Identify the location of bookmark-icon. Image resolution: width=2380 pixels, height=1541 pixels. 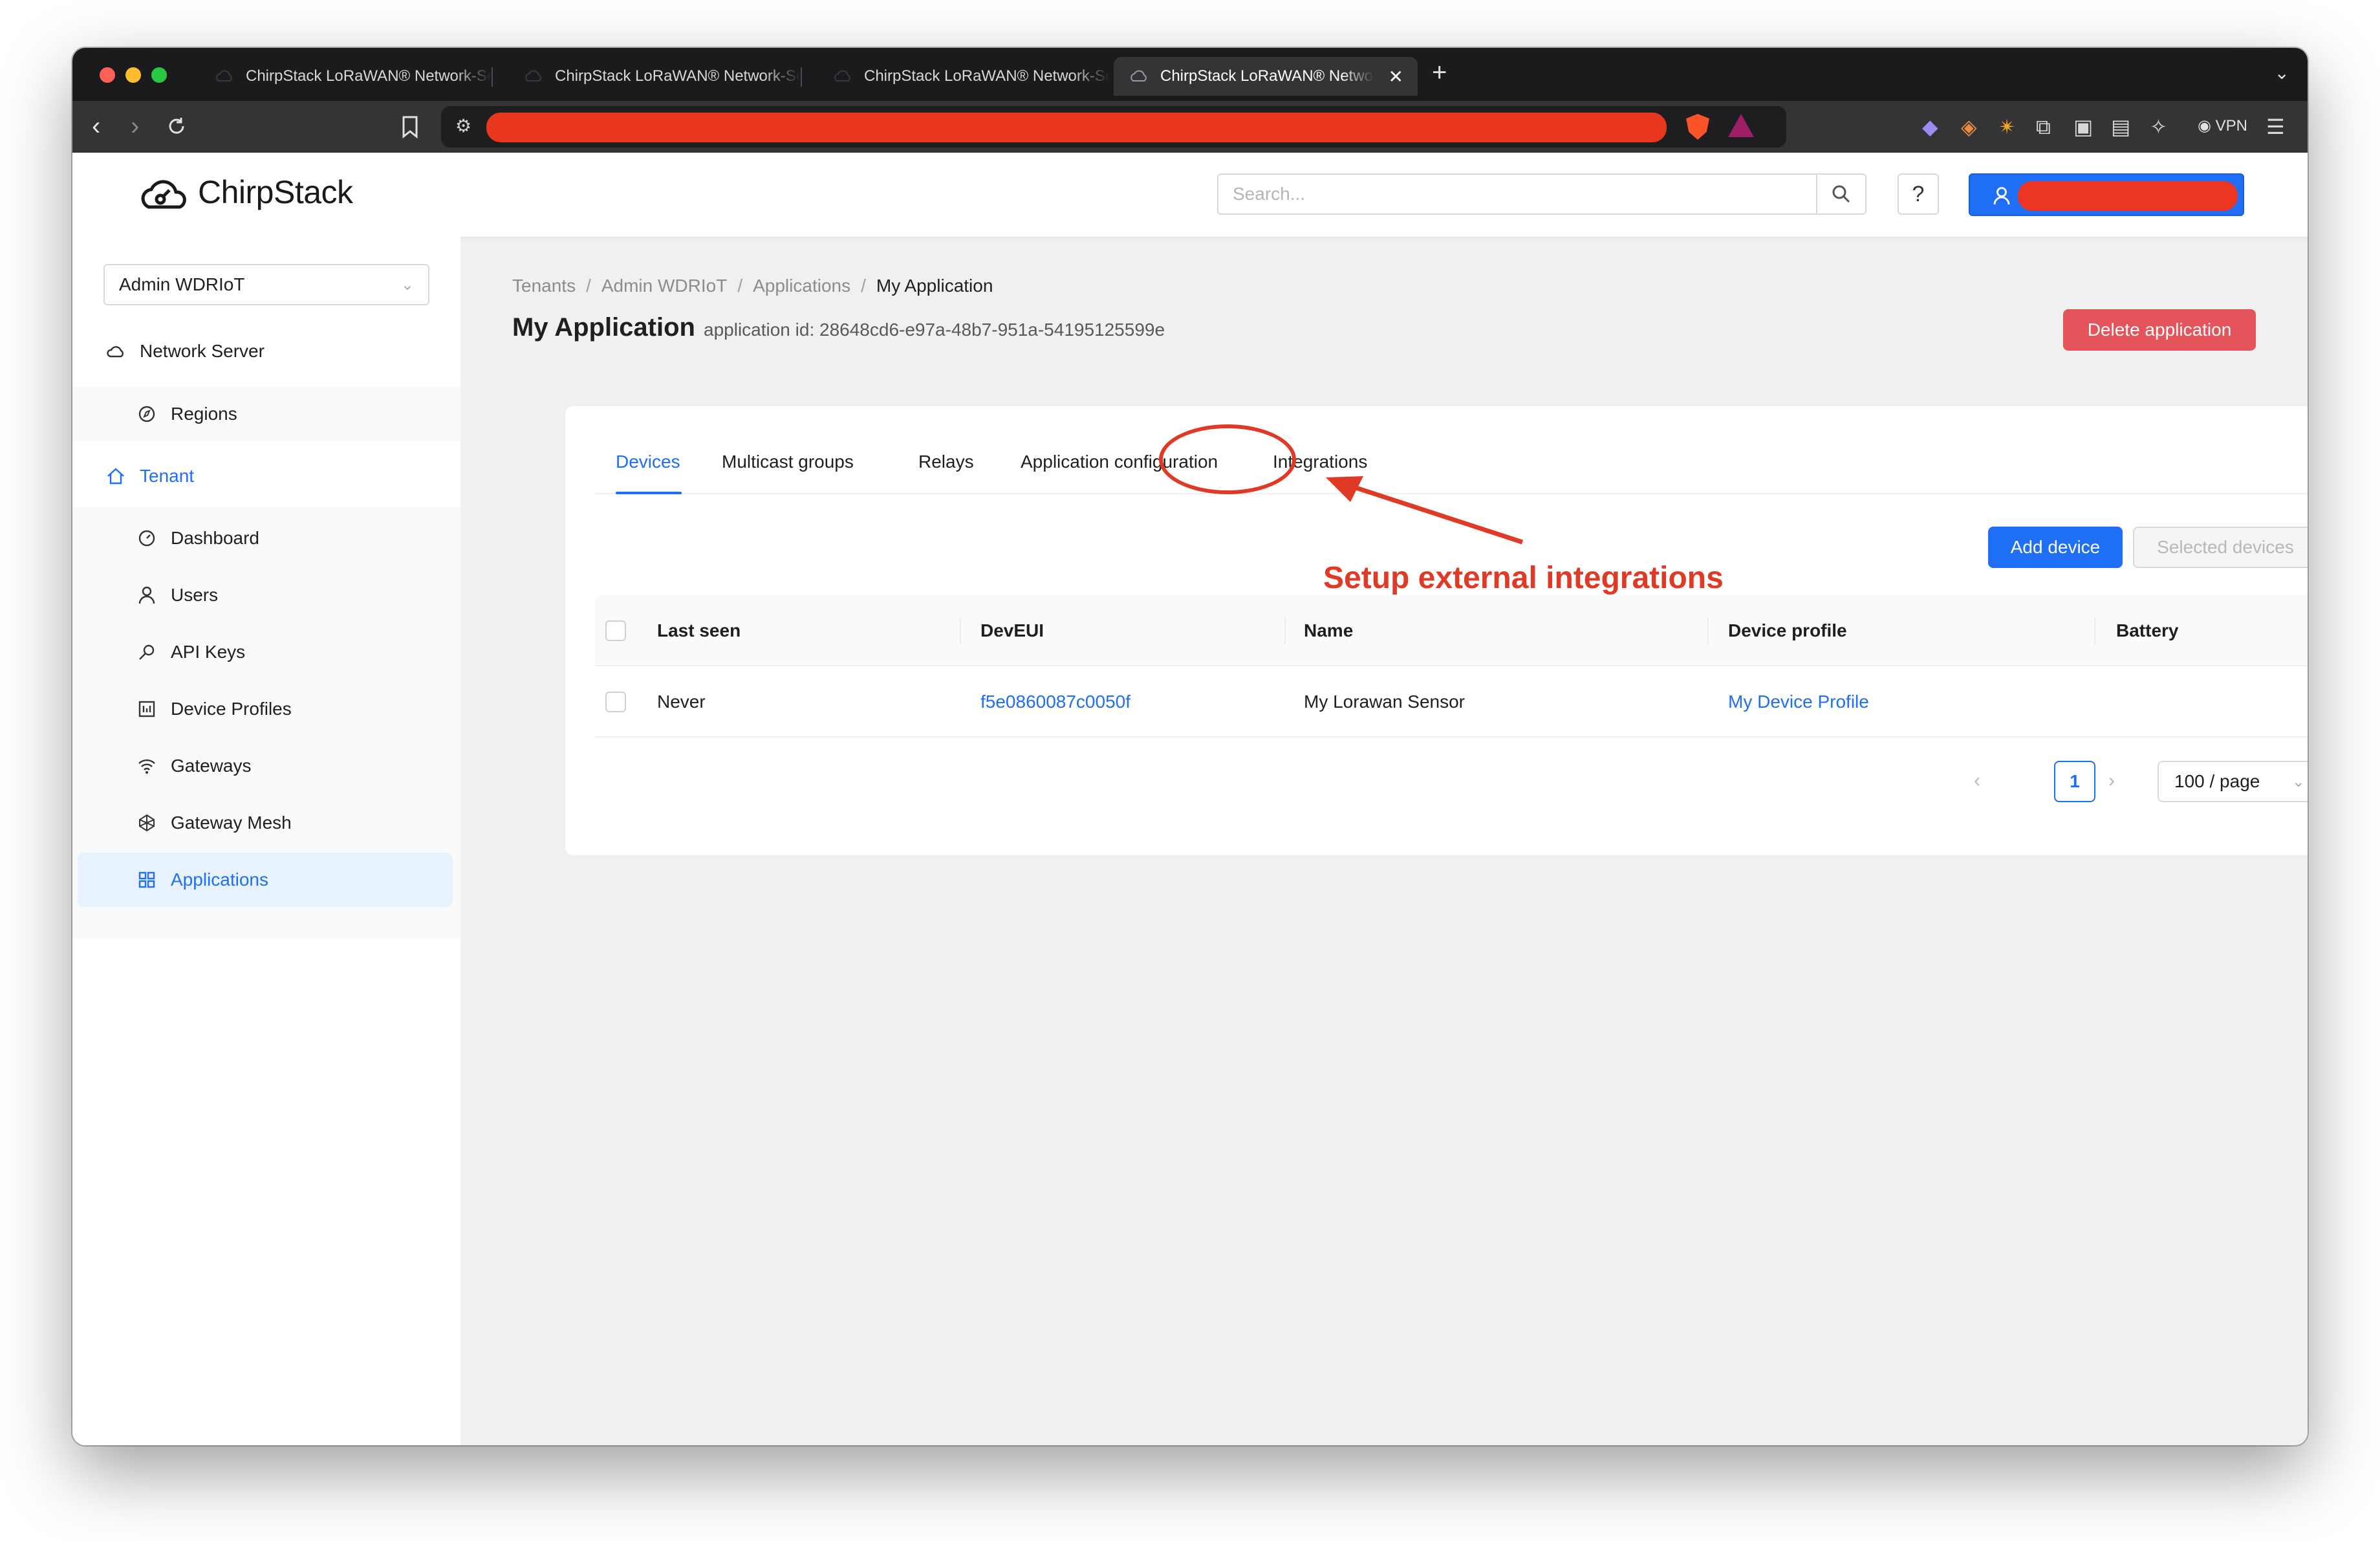
(410, 126).